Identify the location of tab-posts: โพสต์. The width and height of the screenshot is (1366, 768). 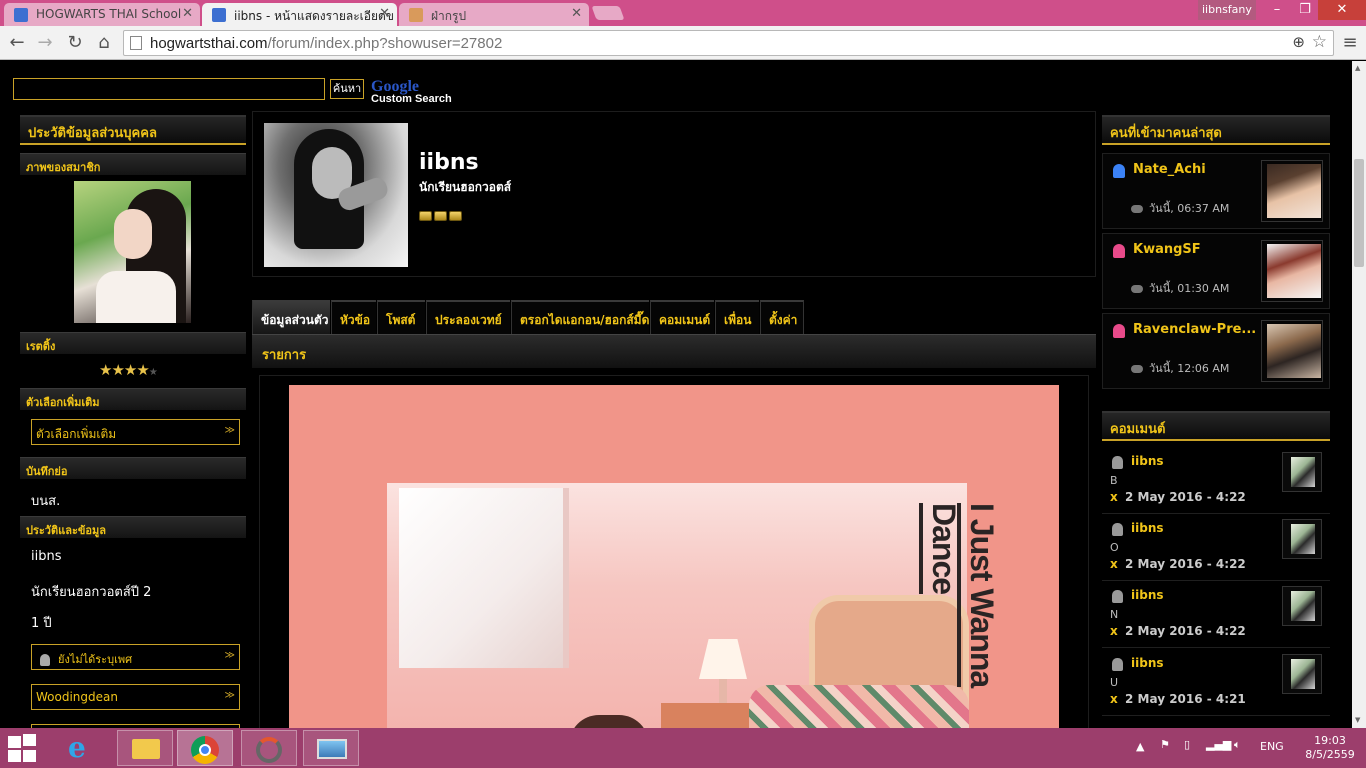
(401, 317).